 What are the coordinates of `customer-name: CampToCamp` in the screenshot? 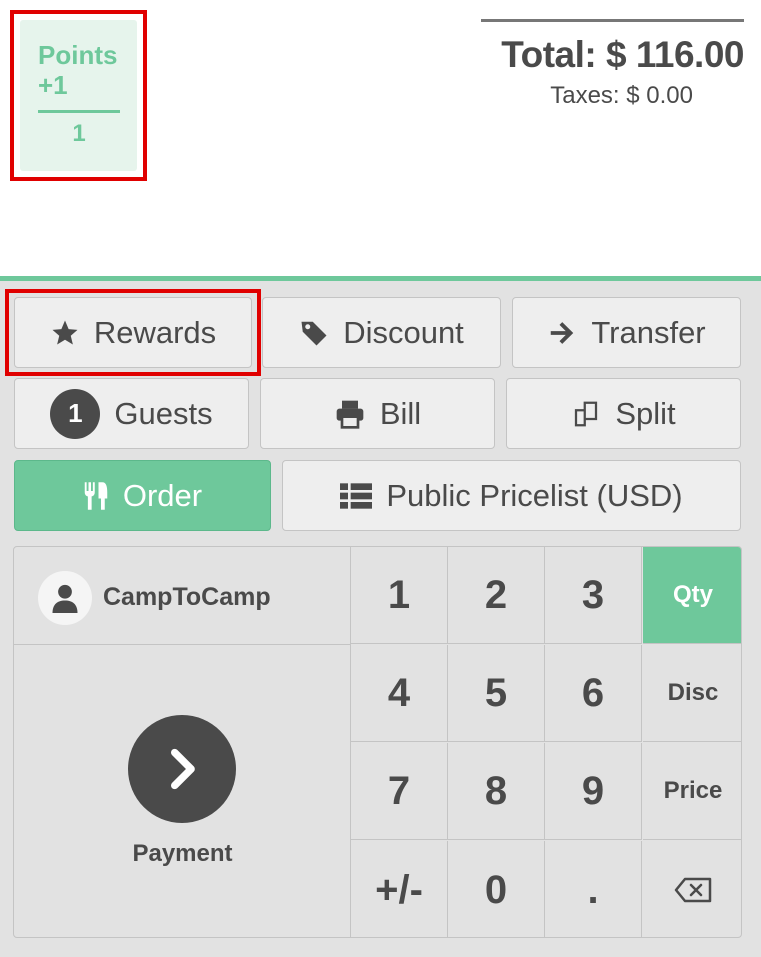 It's located at (187, 597).